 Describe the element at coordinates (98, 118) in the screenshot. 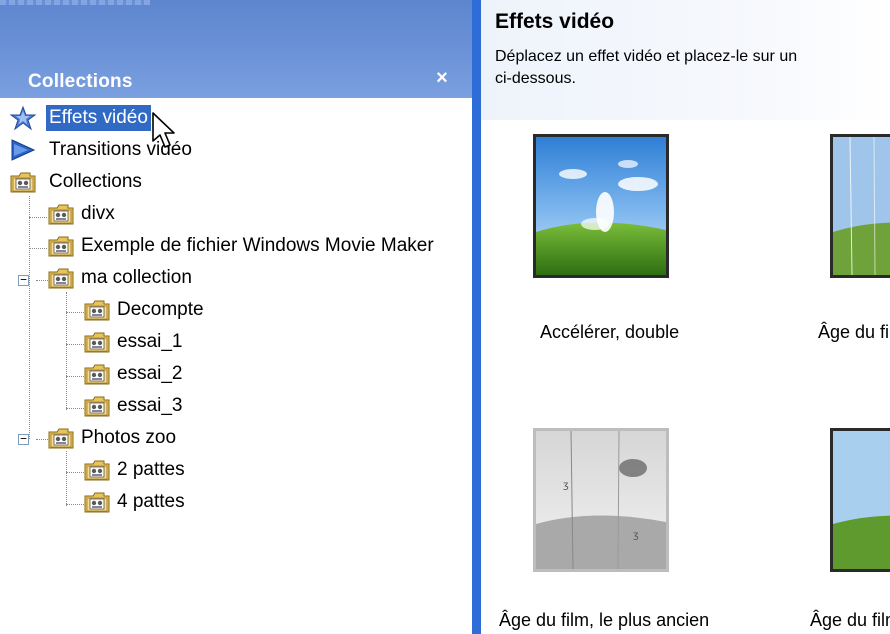

I see `tree-item-label: Effets vidéo` at that location.